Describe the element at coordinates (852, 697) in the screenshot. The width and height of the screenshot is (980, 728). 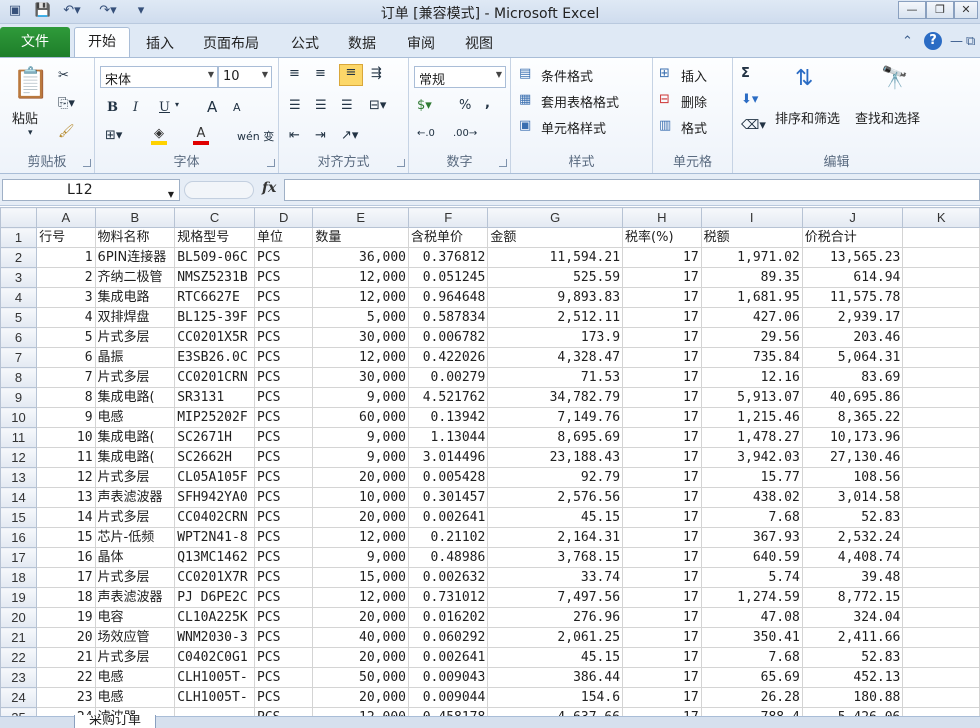
I see `cell: 180.88` at that location.